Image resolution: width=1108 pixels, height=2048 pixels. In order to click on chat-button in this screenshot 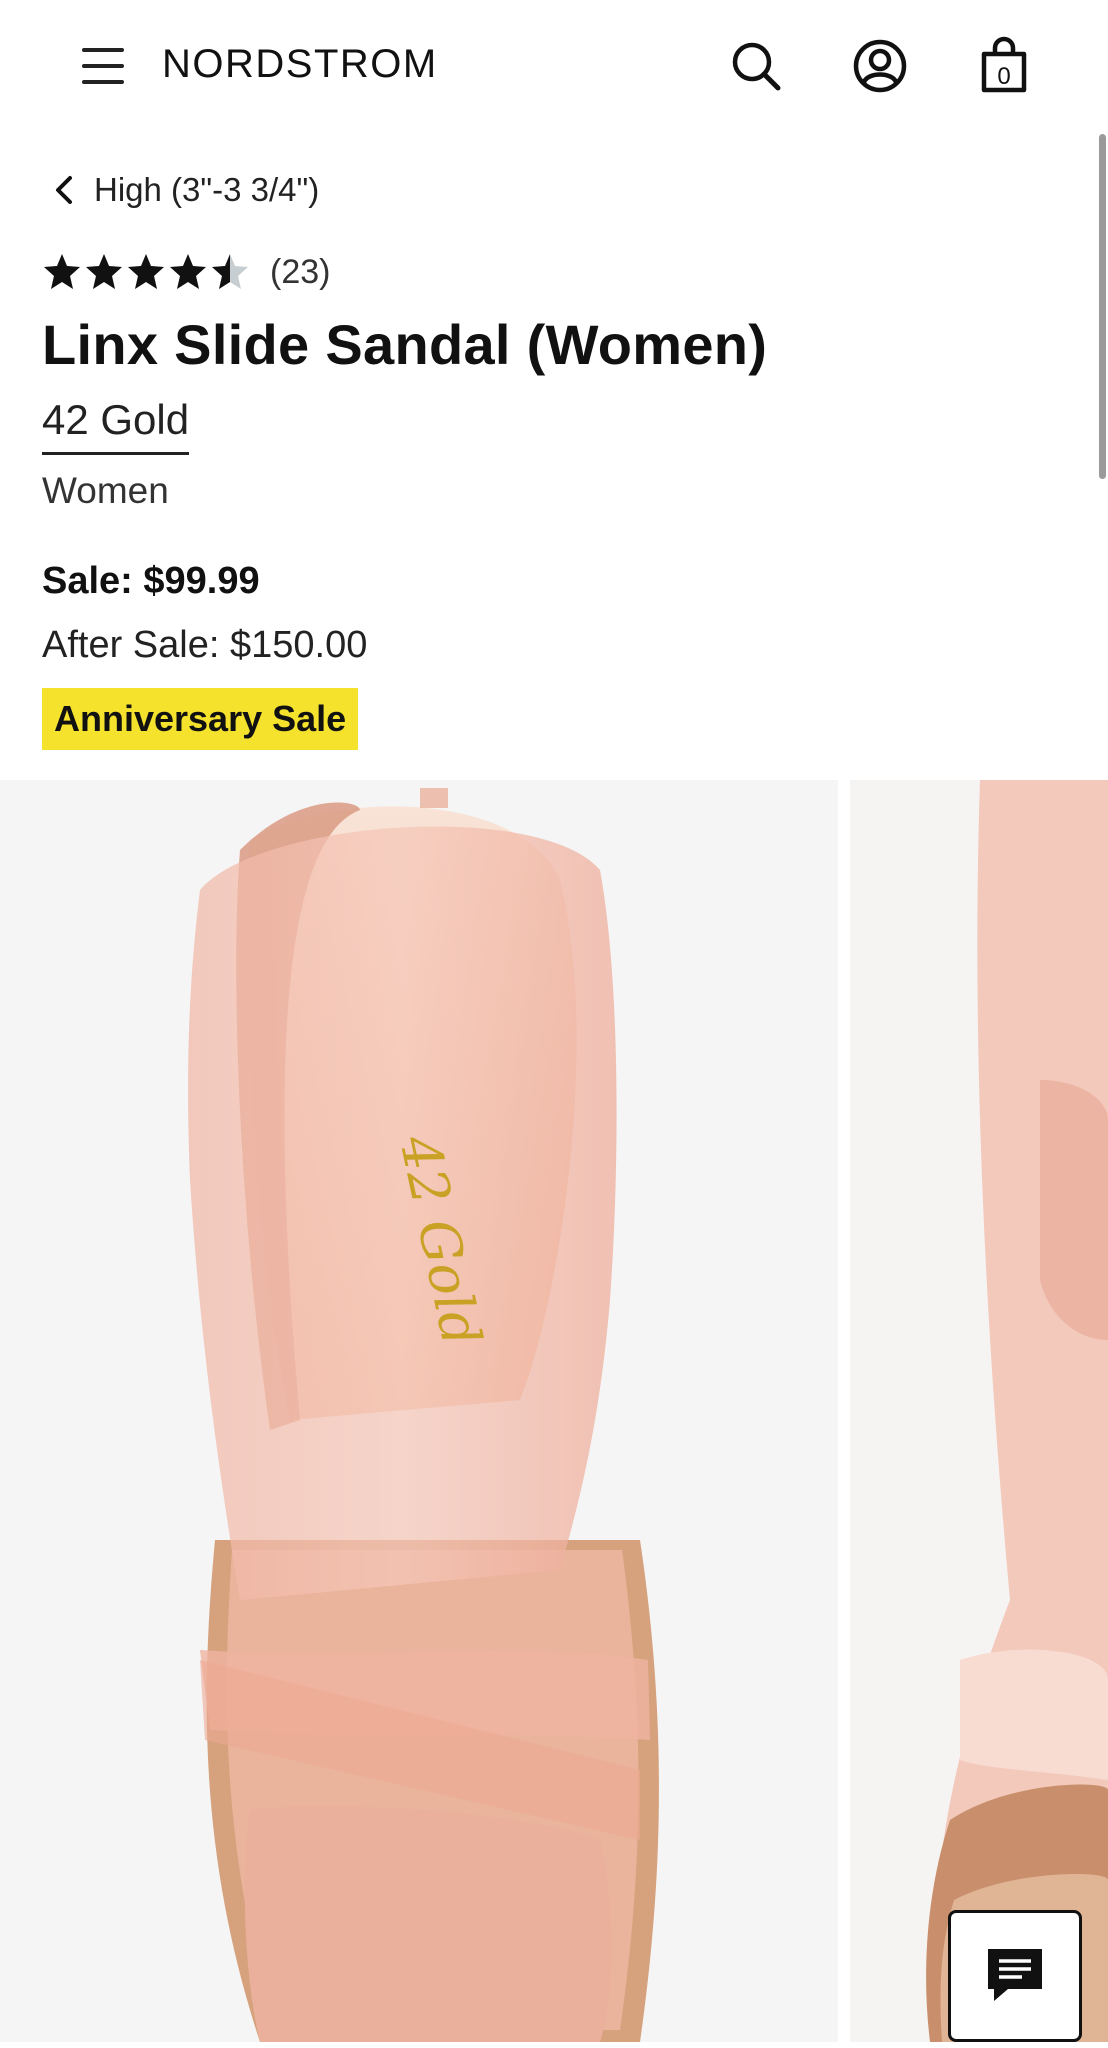, I will do `click(1015, 1976)`.